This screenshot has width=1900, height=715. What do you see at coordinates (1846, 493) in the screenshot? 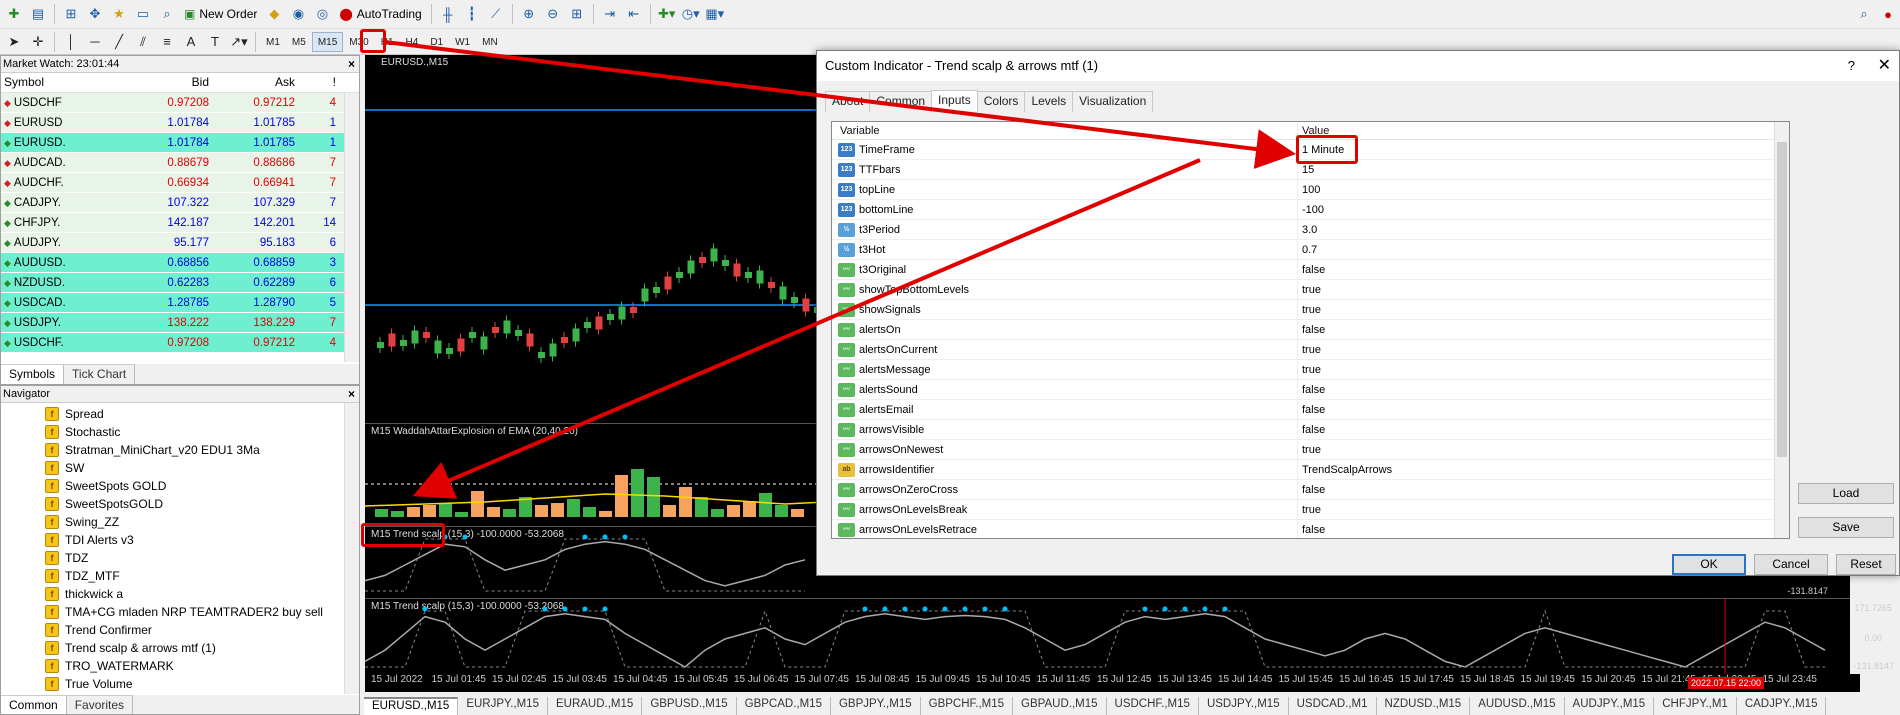
I see `load-button: Load` at bounding box center [1846, 493].